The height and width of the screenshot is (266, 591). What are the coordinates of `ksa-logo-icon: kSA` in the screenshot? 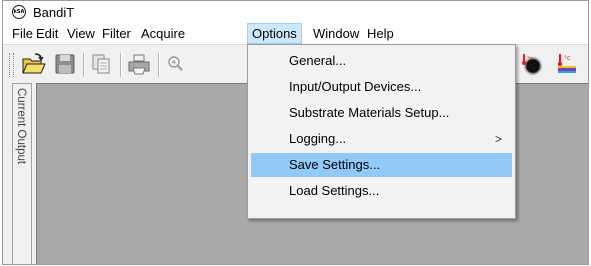 It's located at (19, 12).